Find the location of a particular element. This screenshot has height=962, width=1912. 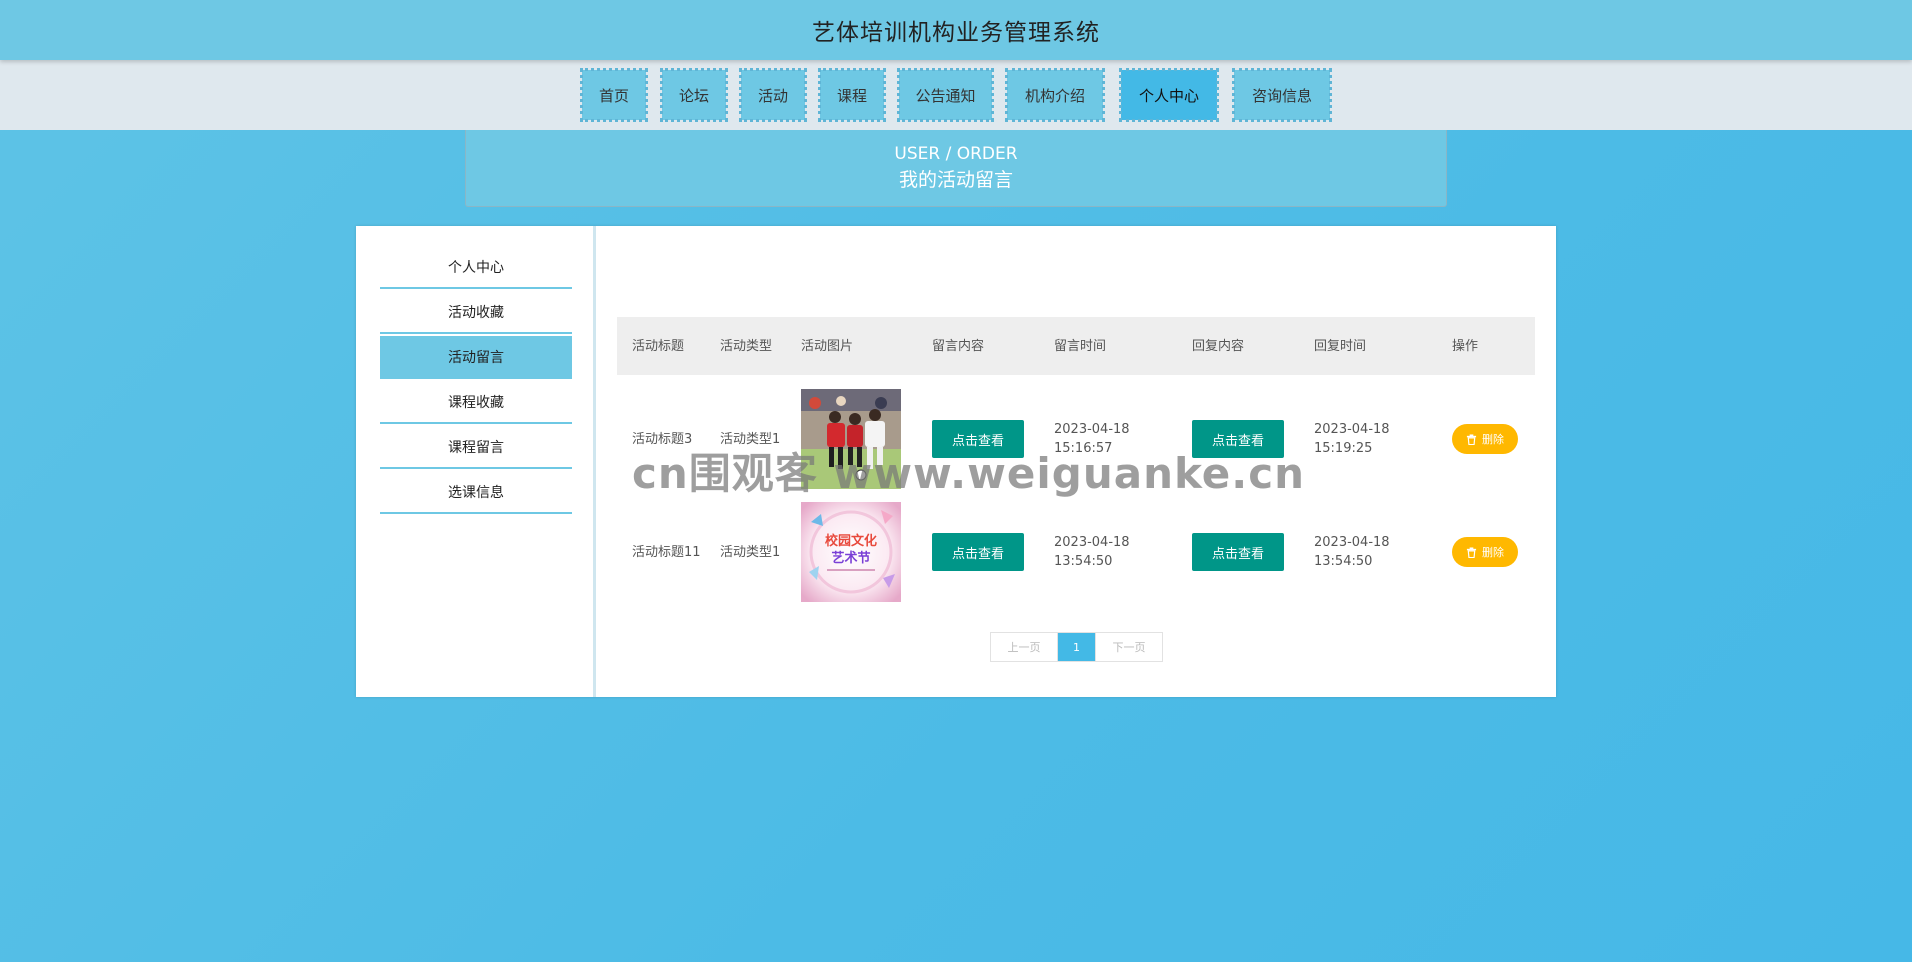

poster-line-1: 校园文化 is located at coordinates (851, 541).